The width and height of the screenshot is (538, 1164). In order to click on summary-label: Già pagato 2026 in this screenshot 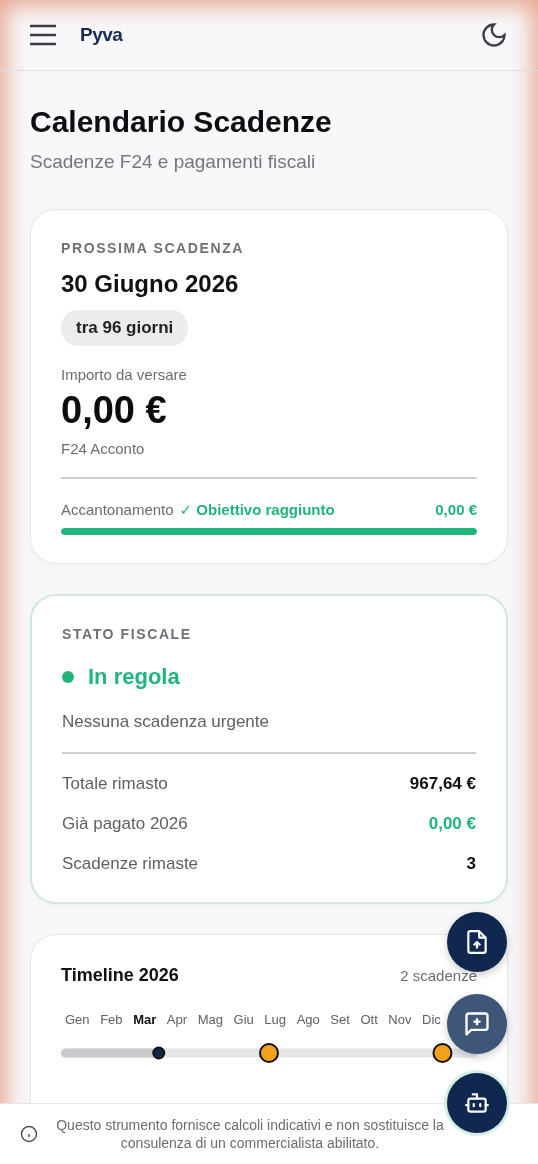, I will do `click(125, 824)`.